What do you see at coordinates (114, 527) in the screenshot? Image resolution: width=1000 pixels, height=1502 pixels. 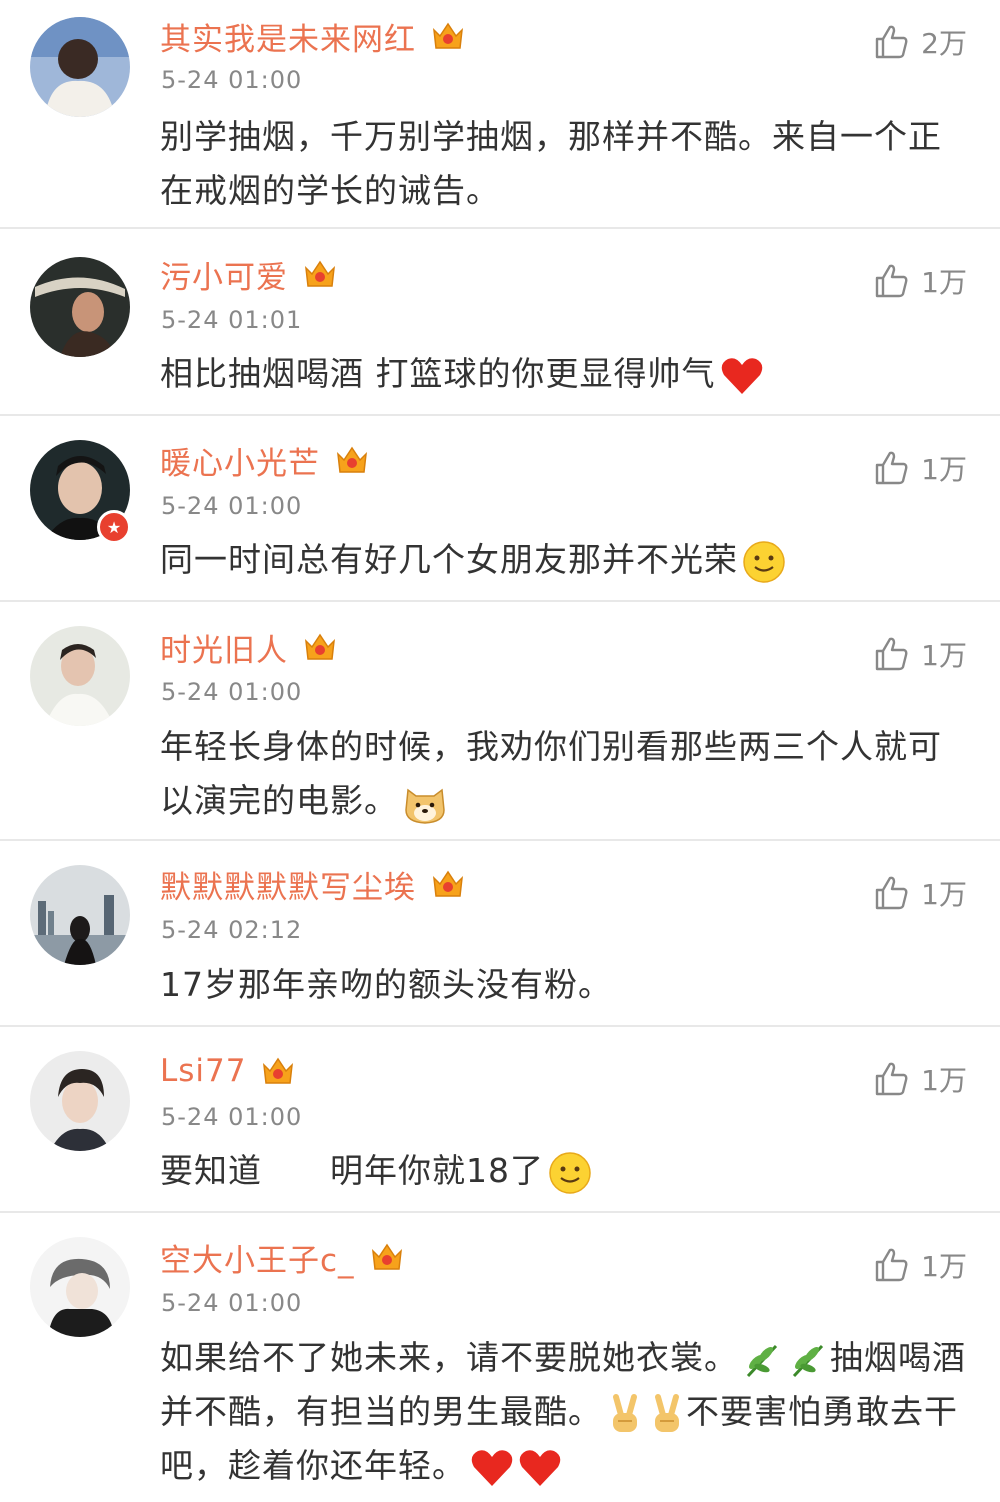 I see `verified-badge-icon: ★` at bounding box center [114, 527].